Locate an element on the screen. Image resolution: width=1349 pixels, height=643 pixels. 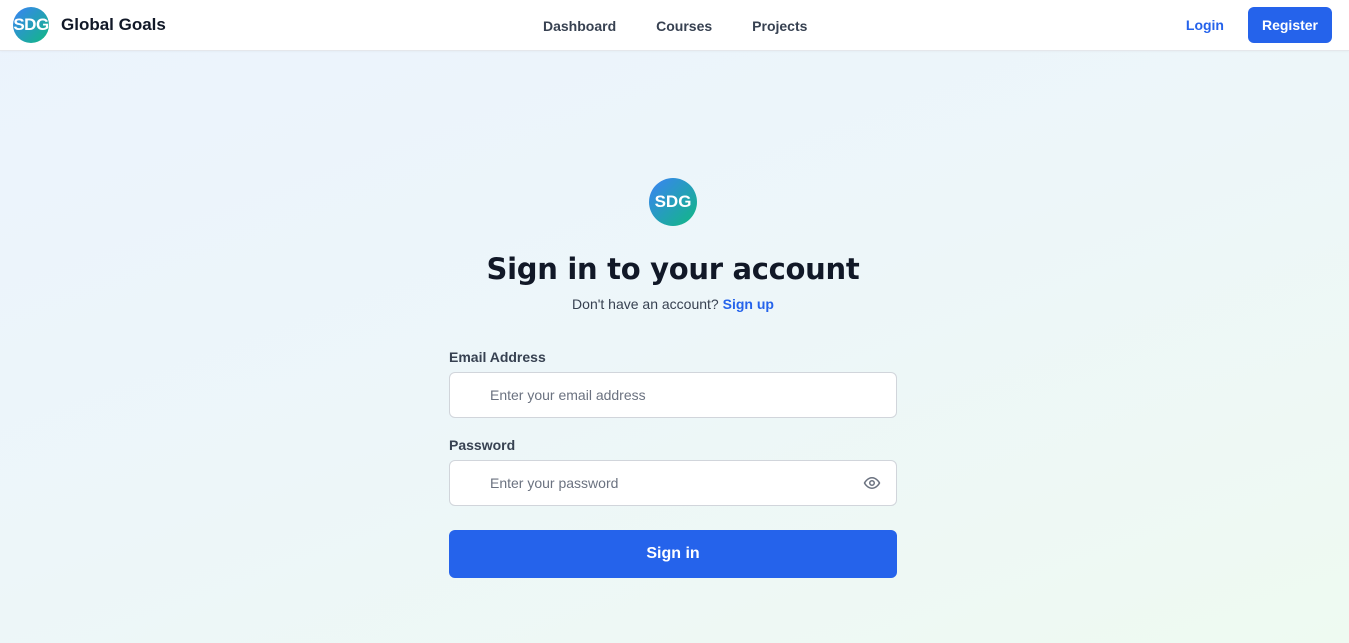
brand: SDG Global Goals is located at coordinates (89, 25).